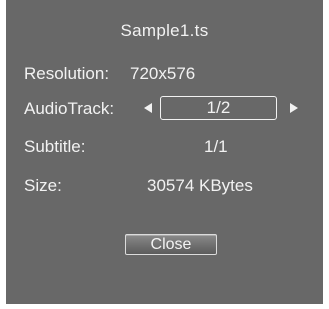 This screenshot has height=309, width=329. I want to click on audio-track-prev-icon, so click(148, 108).